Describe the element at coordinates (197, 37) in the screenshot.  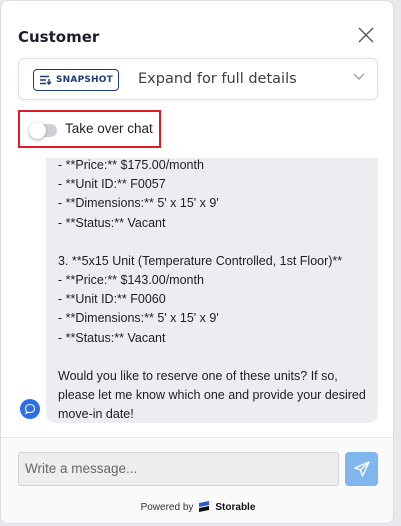
I see `panel-header: Customer` at that location.